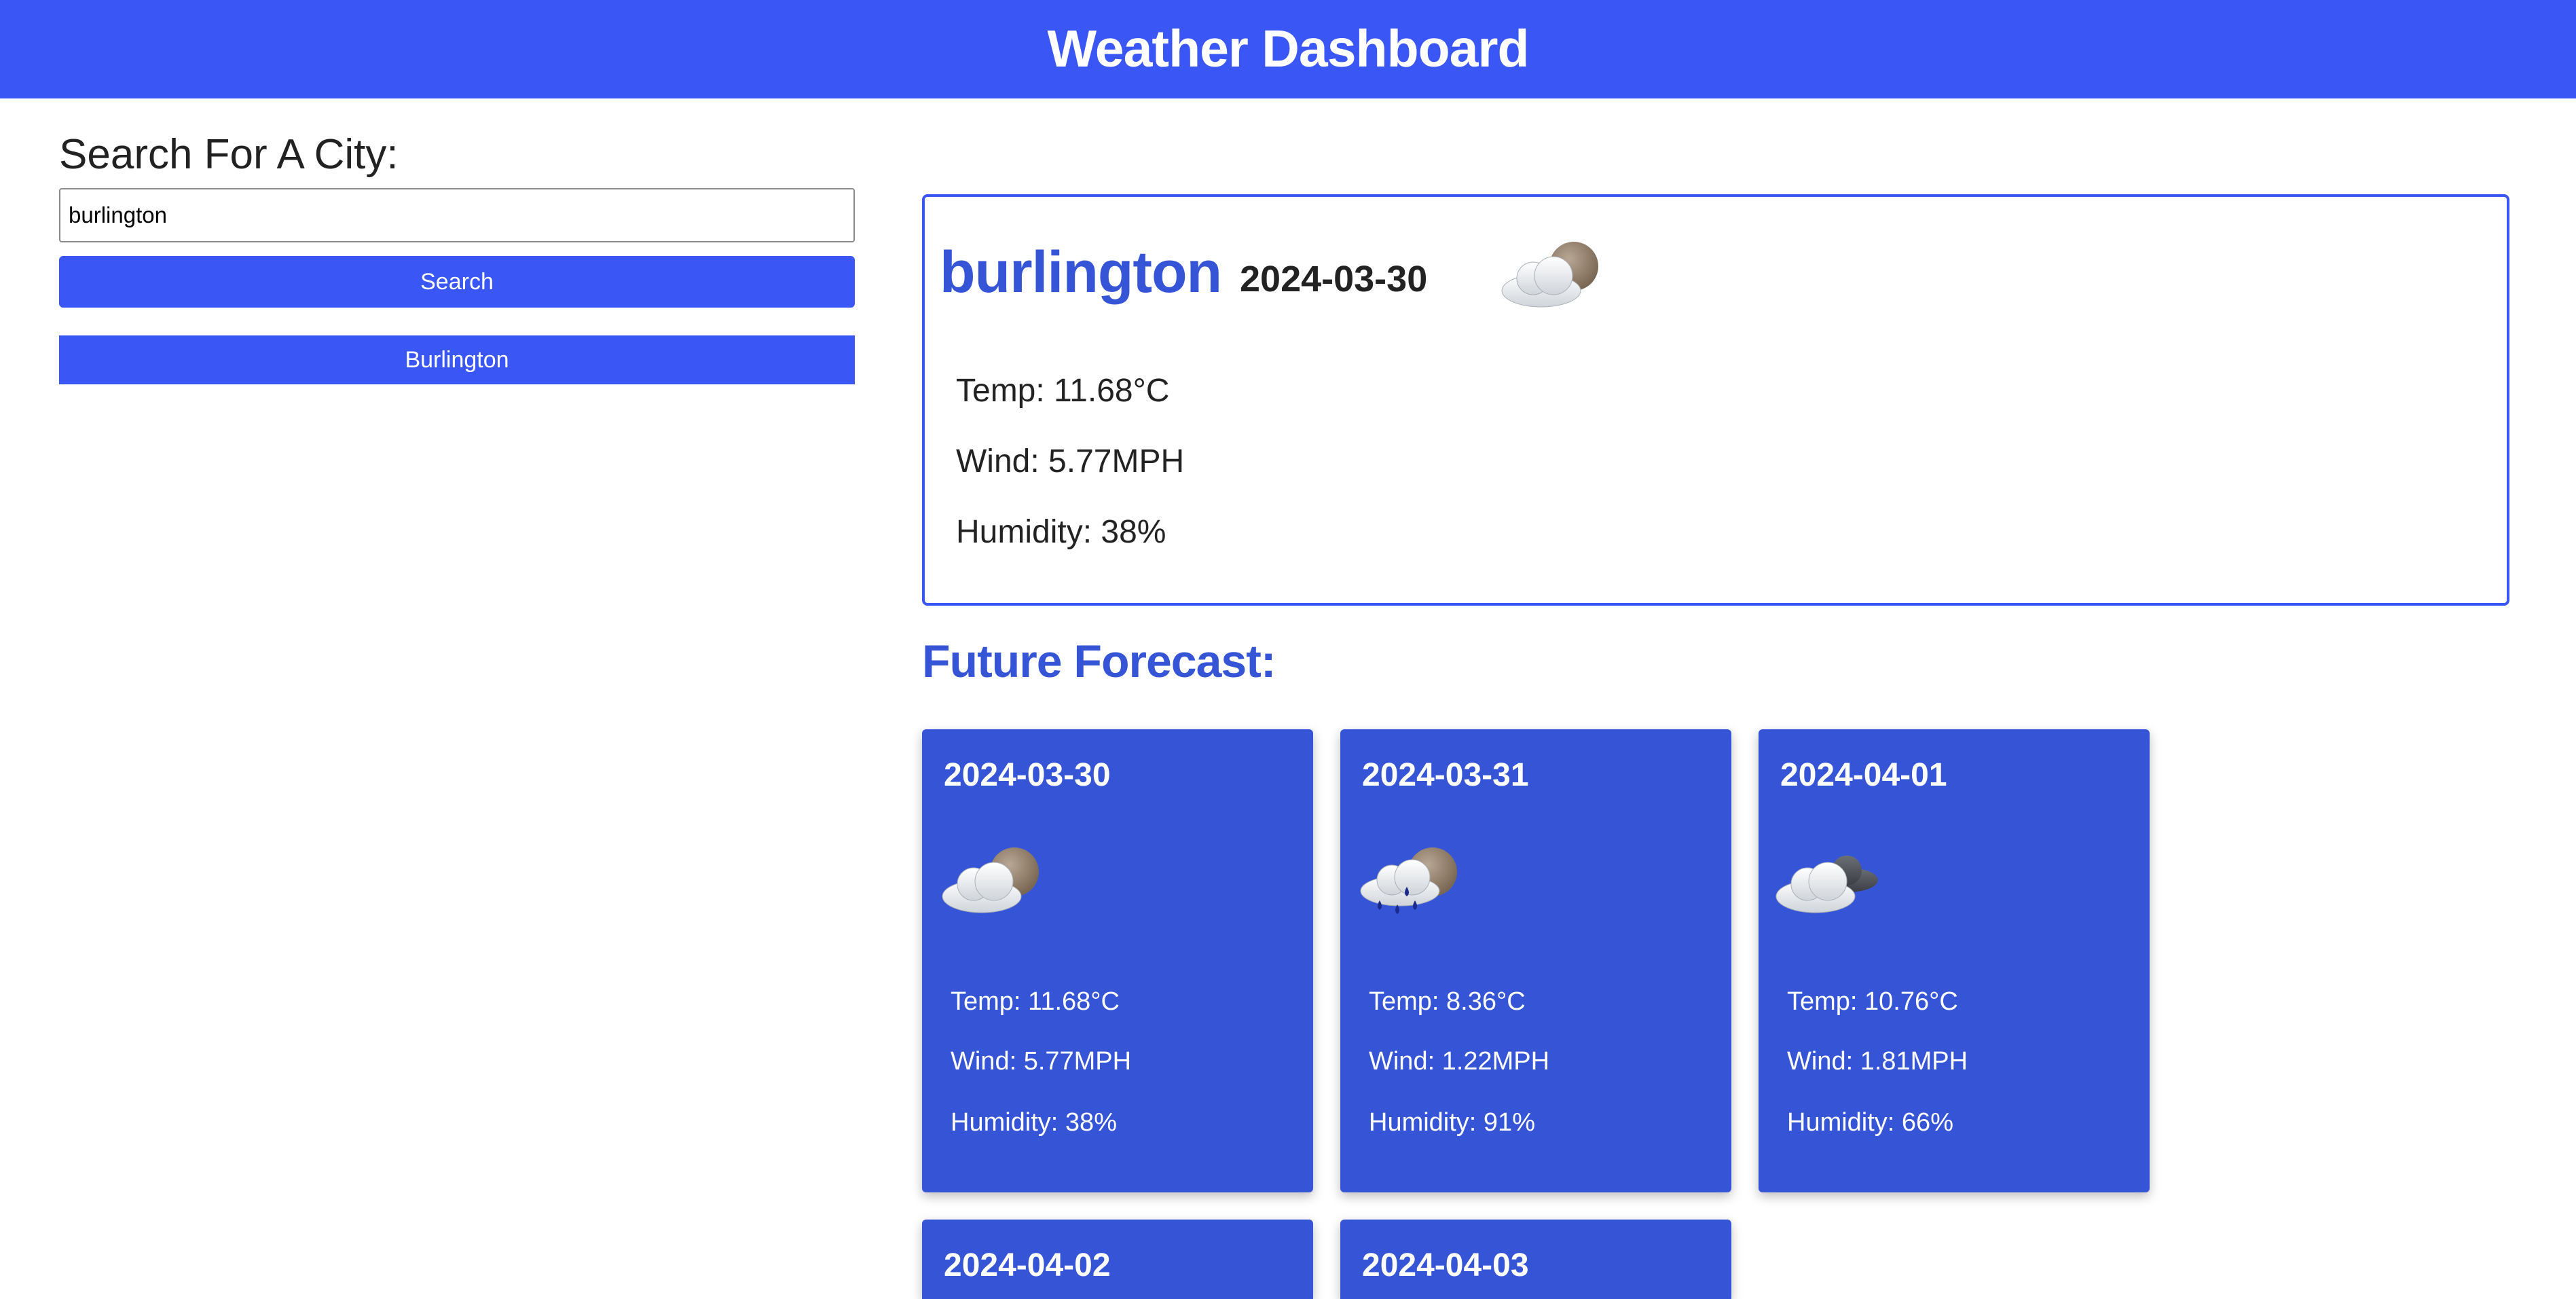 The height and width of the screenshot is (1299, 2576). I want to click on forecast-wind: Wind: 5.77MPH, so click(1041, 1061).